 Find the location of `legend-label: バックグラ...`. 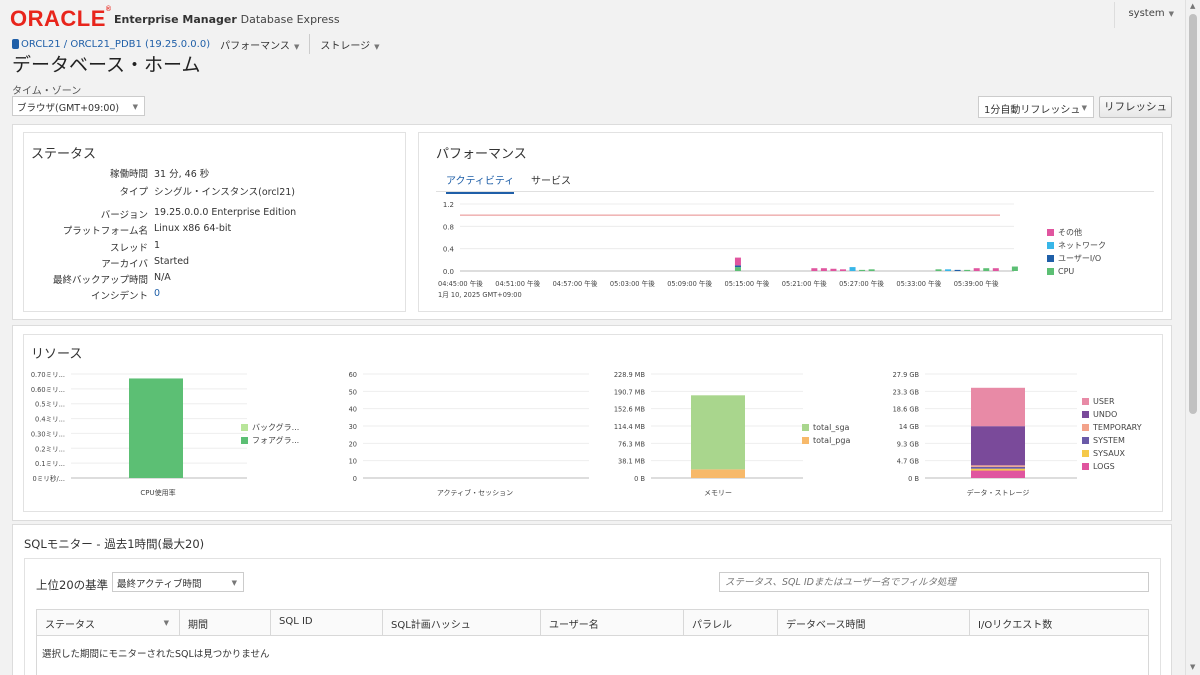

legend-label: バックグラ... is located at coordinates (276, 427).